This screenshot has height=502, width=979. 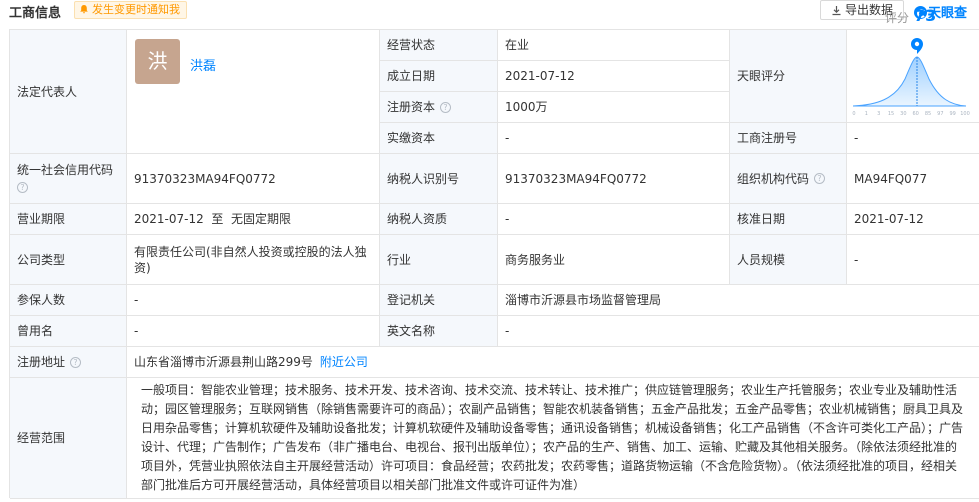 What do you see at coordinates (788, 260) in the screenshot?
I see `staff-size-label-cell: 人员规模` at bounding box center [788, 260].